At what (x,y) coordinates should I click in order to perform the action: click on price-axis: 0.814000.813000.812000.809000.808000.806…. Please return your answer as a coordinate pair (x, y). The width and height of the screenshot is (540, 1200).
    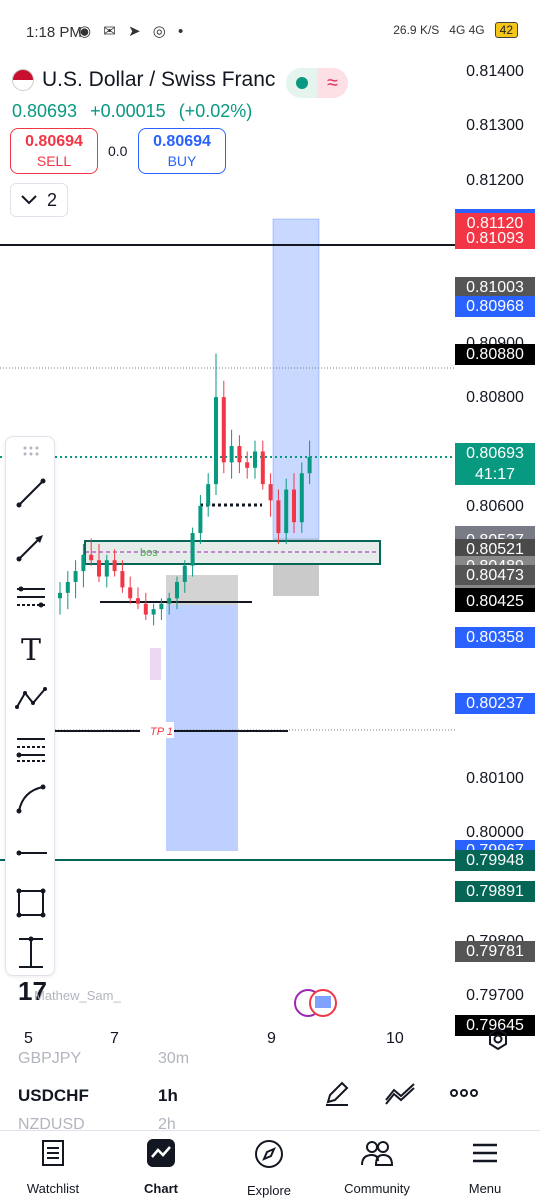
    Looking at the image, I should click on (497, 518).